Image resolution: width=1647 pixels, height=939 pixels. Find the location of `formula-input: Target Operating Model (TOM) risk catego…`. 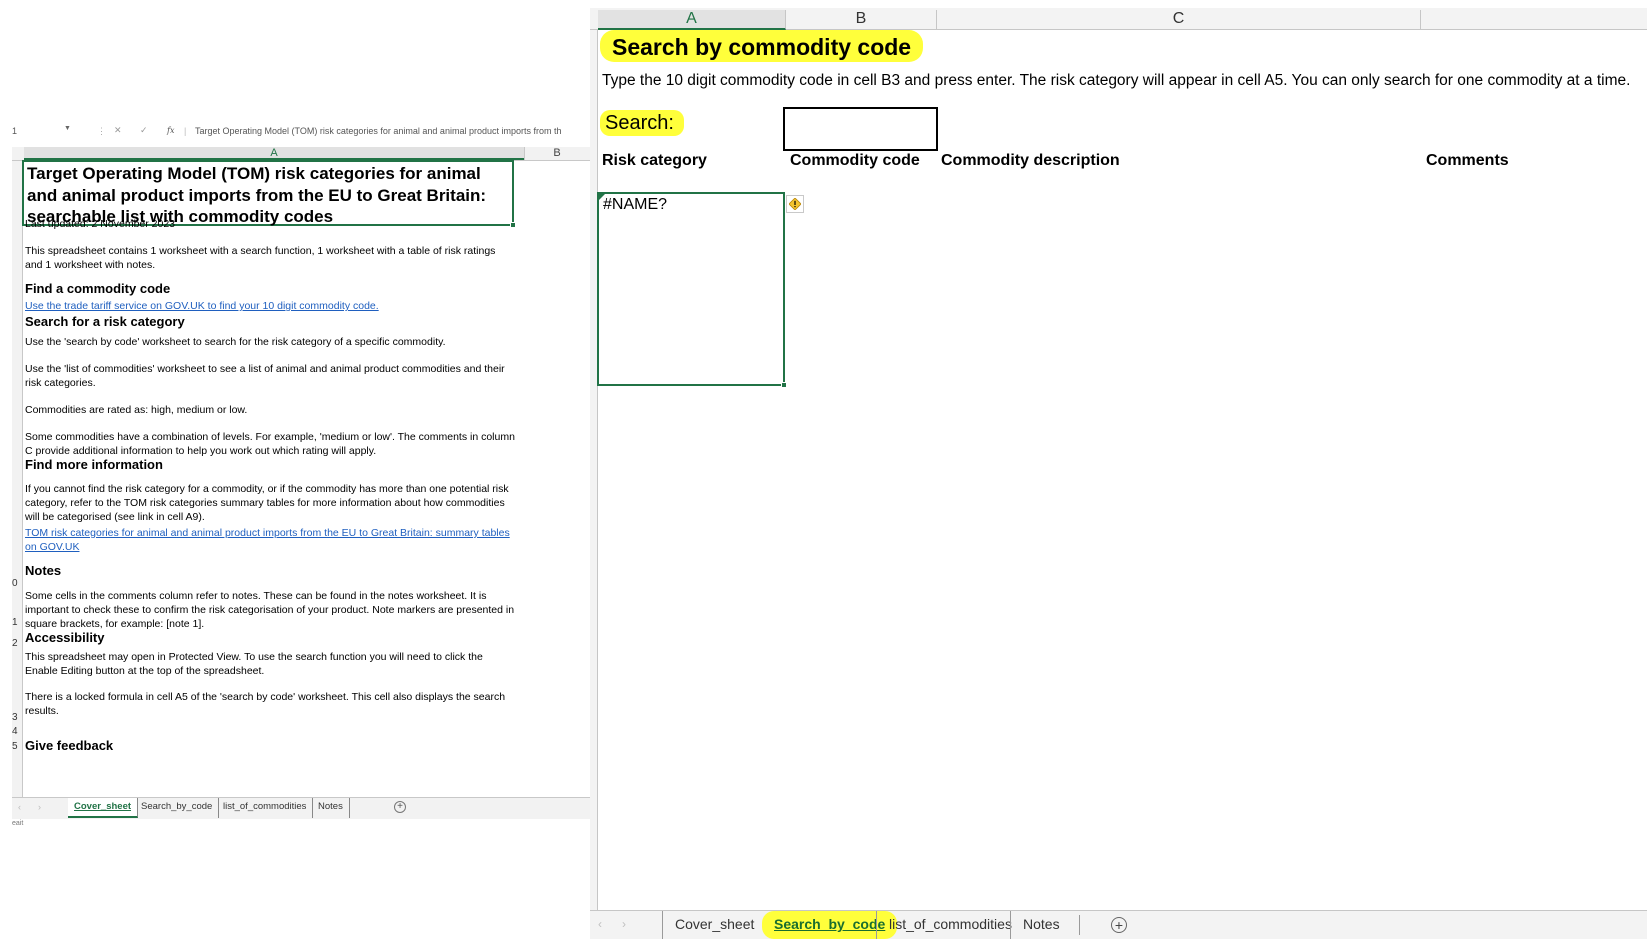

formula-input: Target Operating Model (TOM) risk catego… is located at coordinates (392, 131).